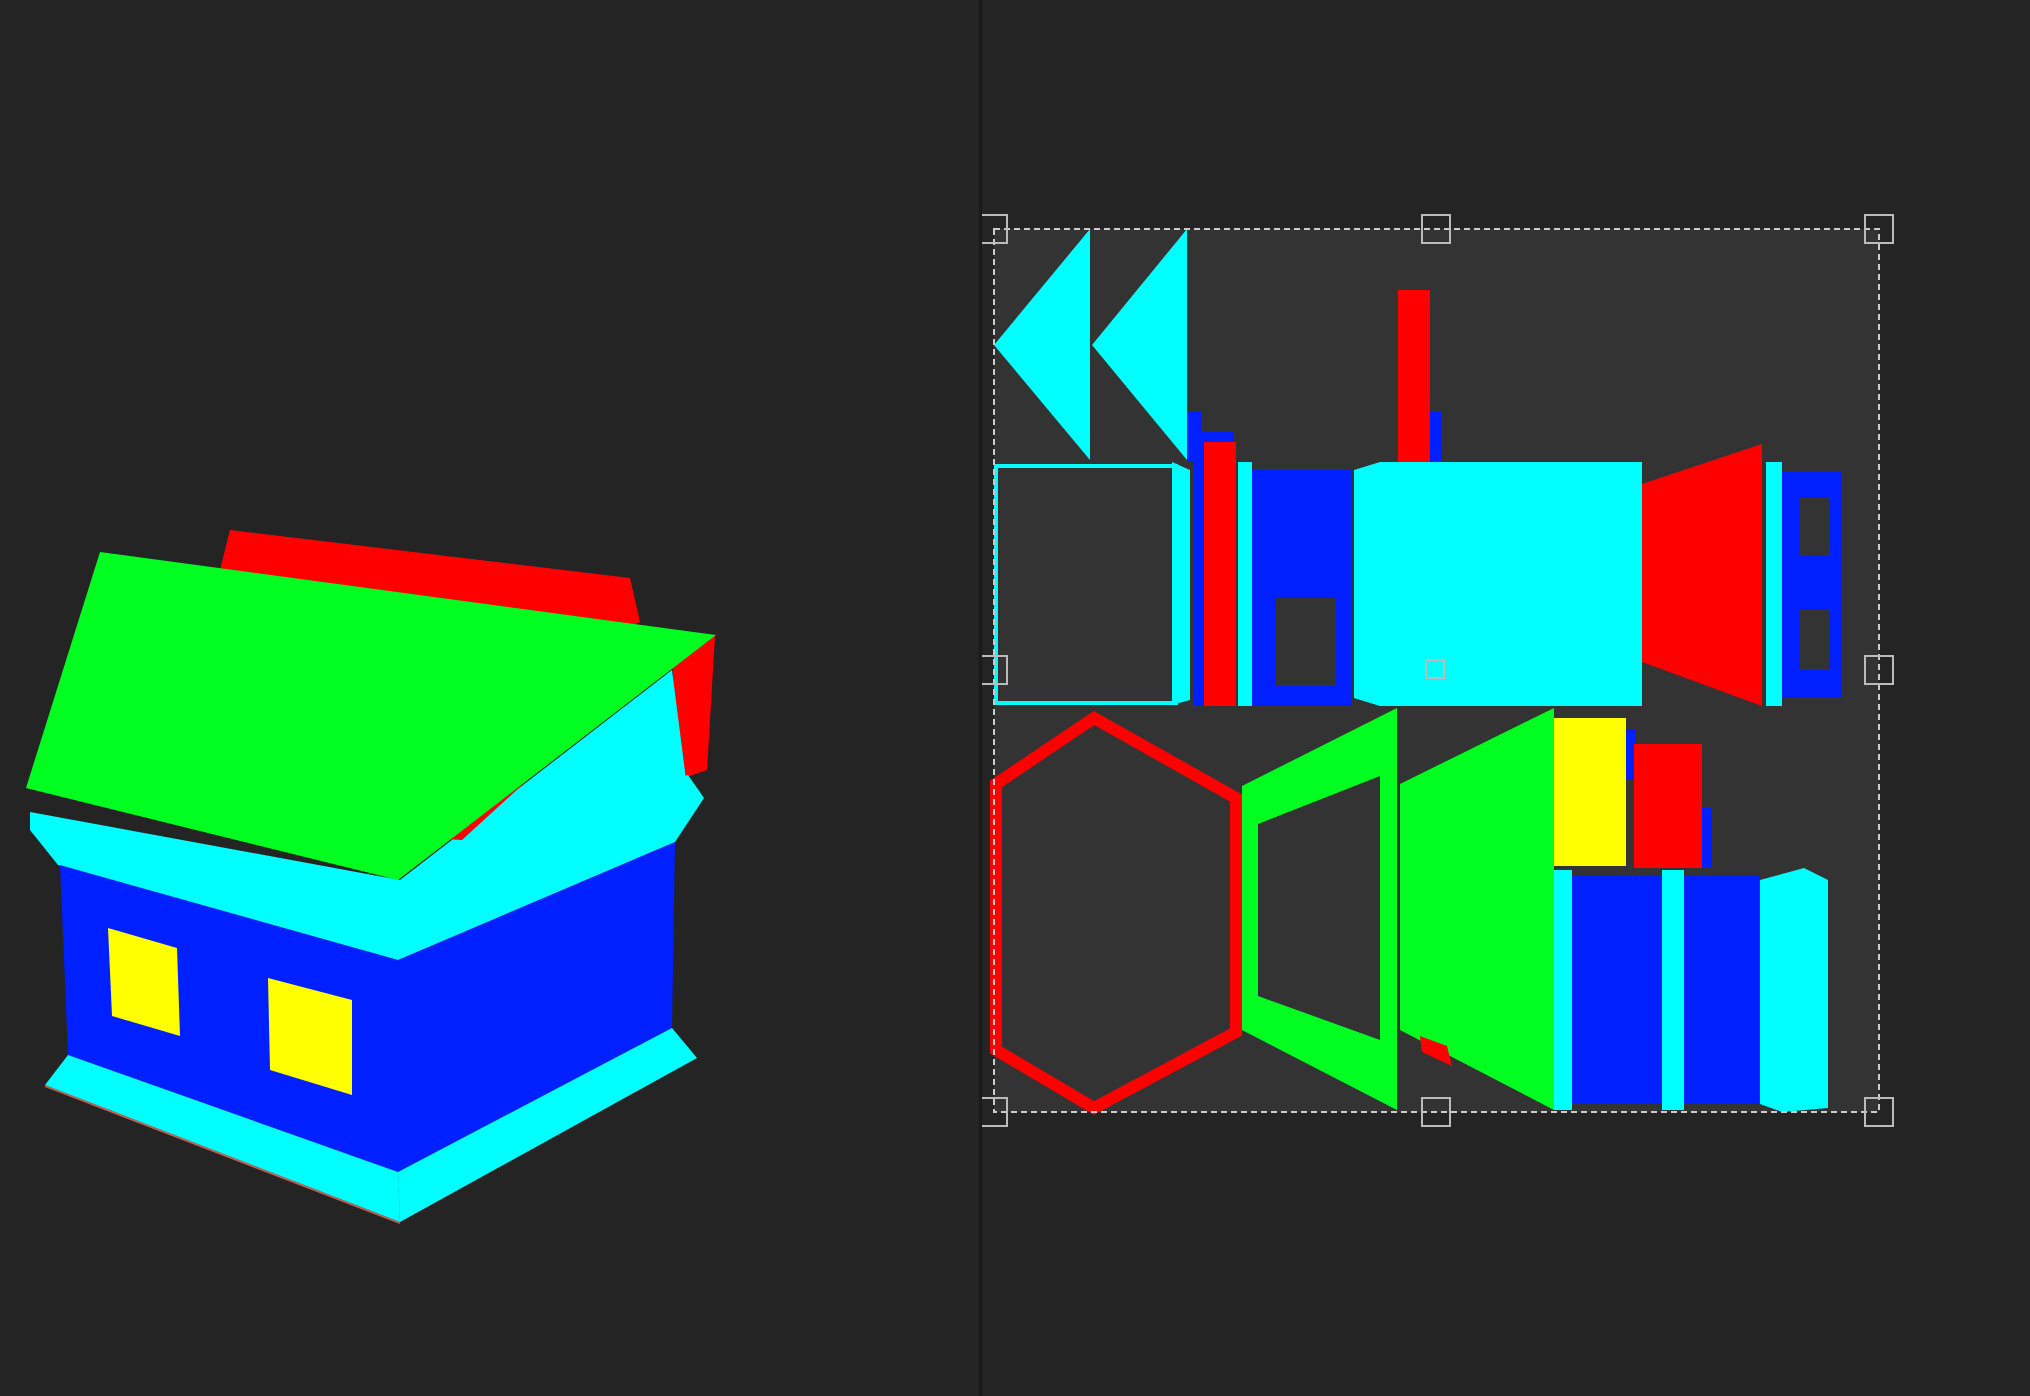 The height and width of the screenshot is (1396, 2030). Describe the element at coordinates (1590, 792) in the screenshot. I see `yellow-window` at that location.